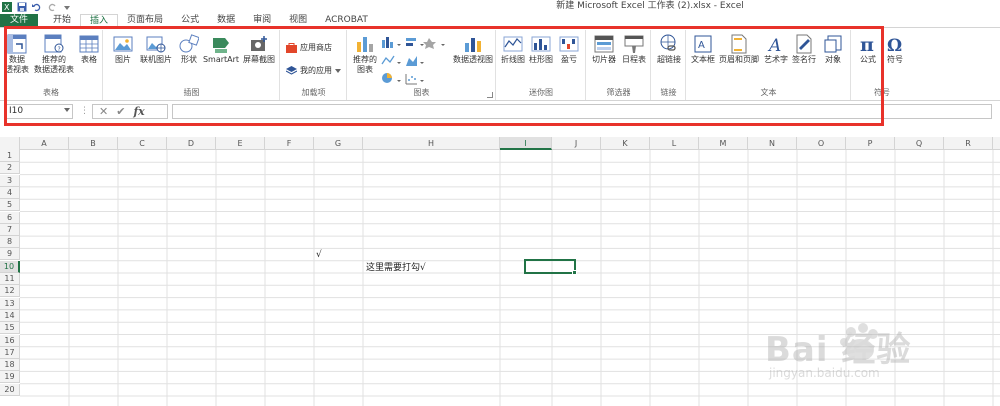 The image size is (1000, 406). I want to click on bar-chart-icon, so click(411, 42).